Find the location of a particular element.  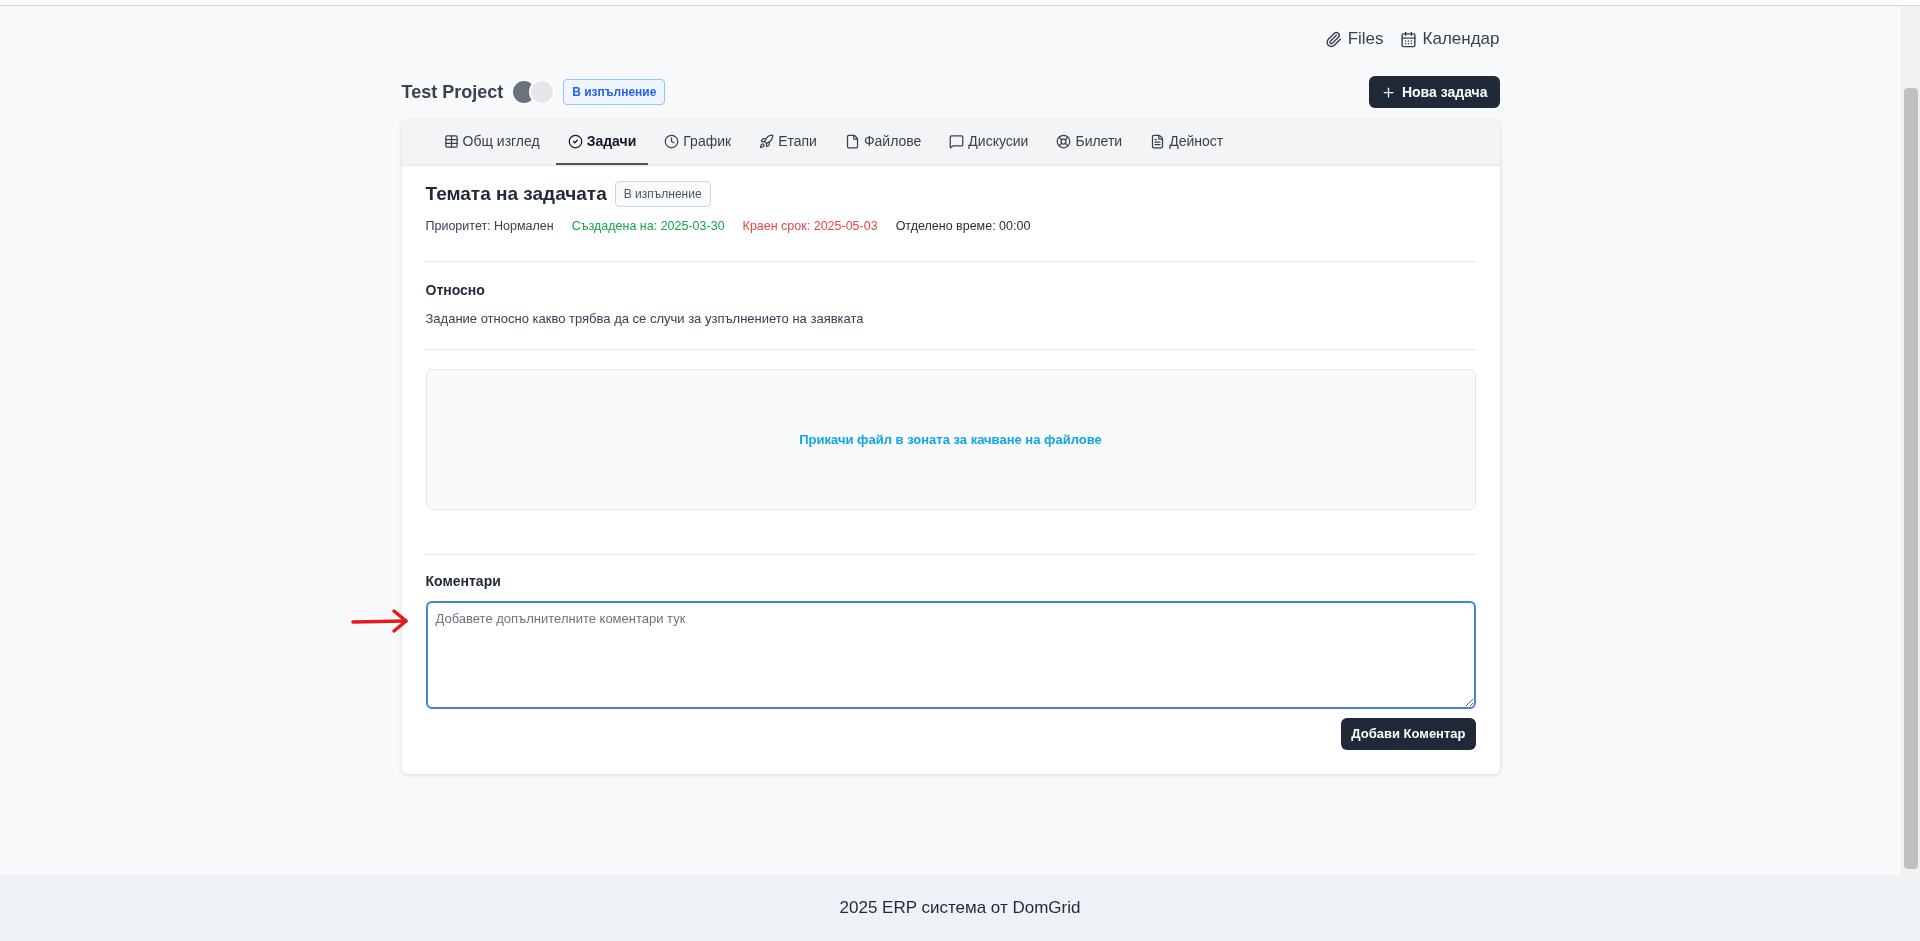

new-task-button: Нова задача is located at coordinates (1434, 92).